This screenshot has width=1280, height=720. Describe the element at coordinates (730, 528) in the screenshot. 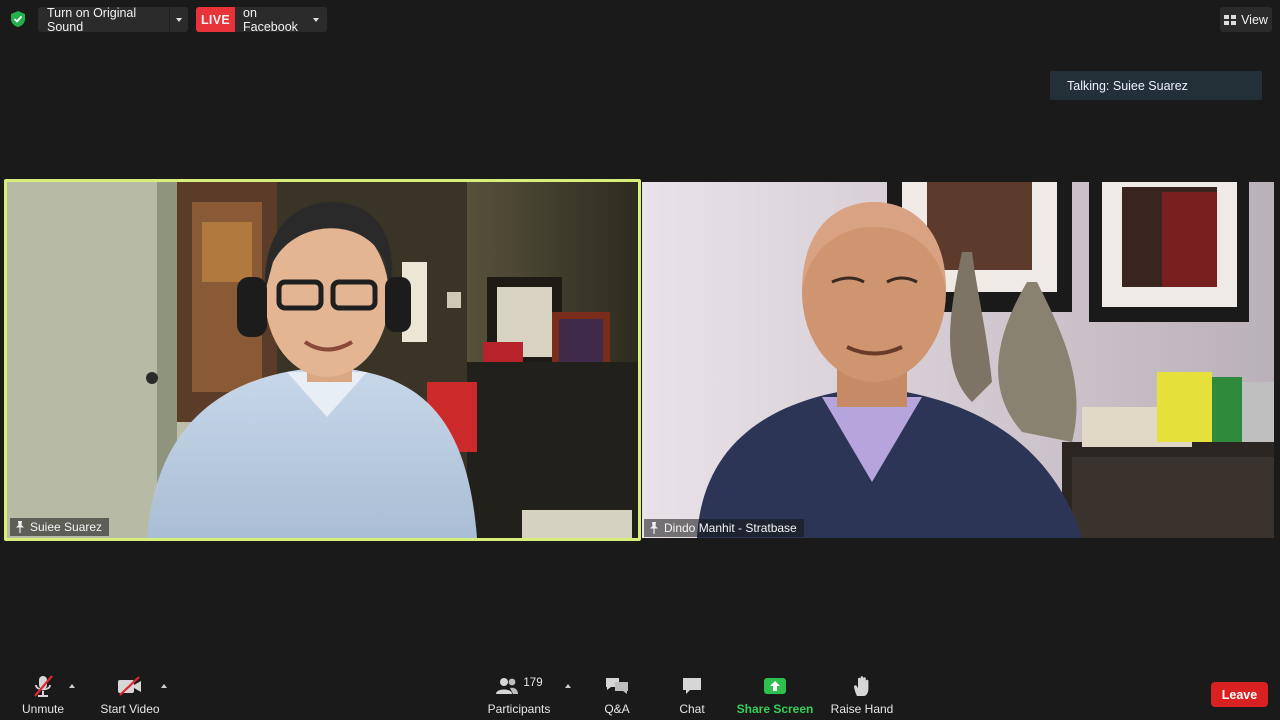

I see `participant-name: Dindo Manhit - Stratbase` at that location.